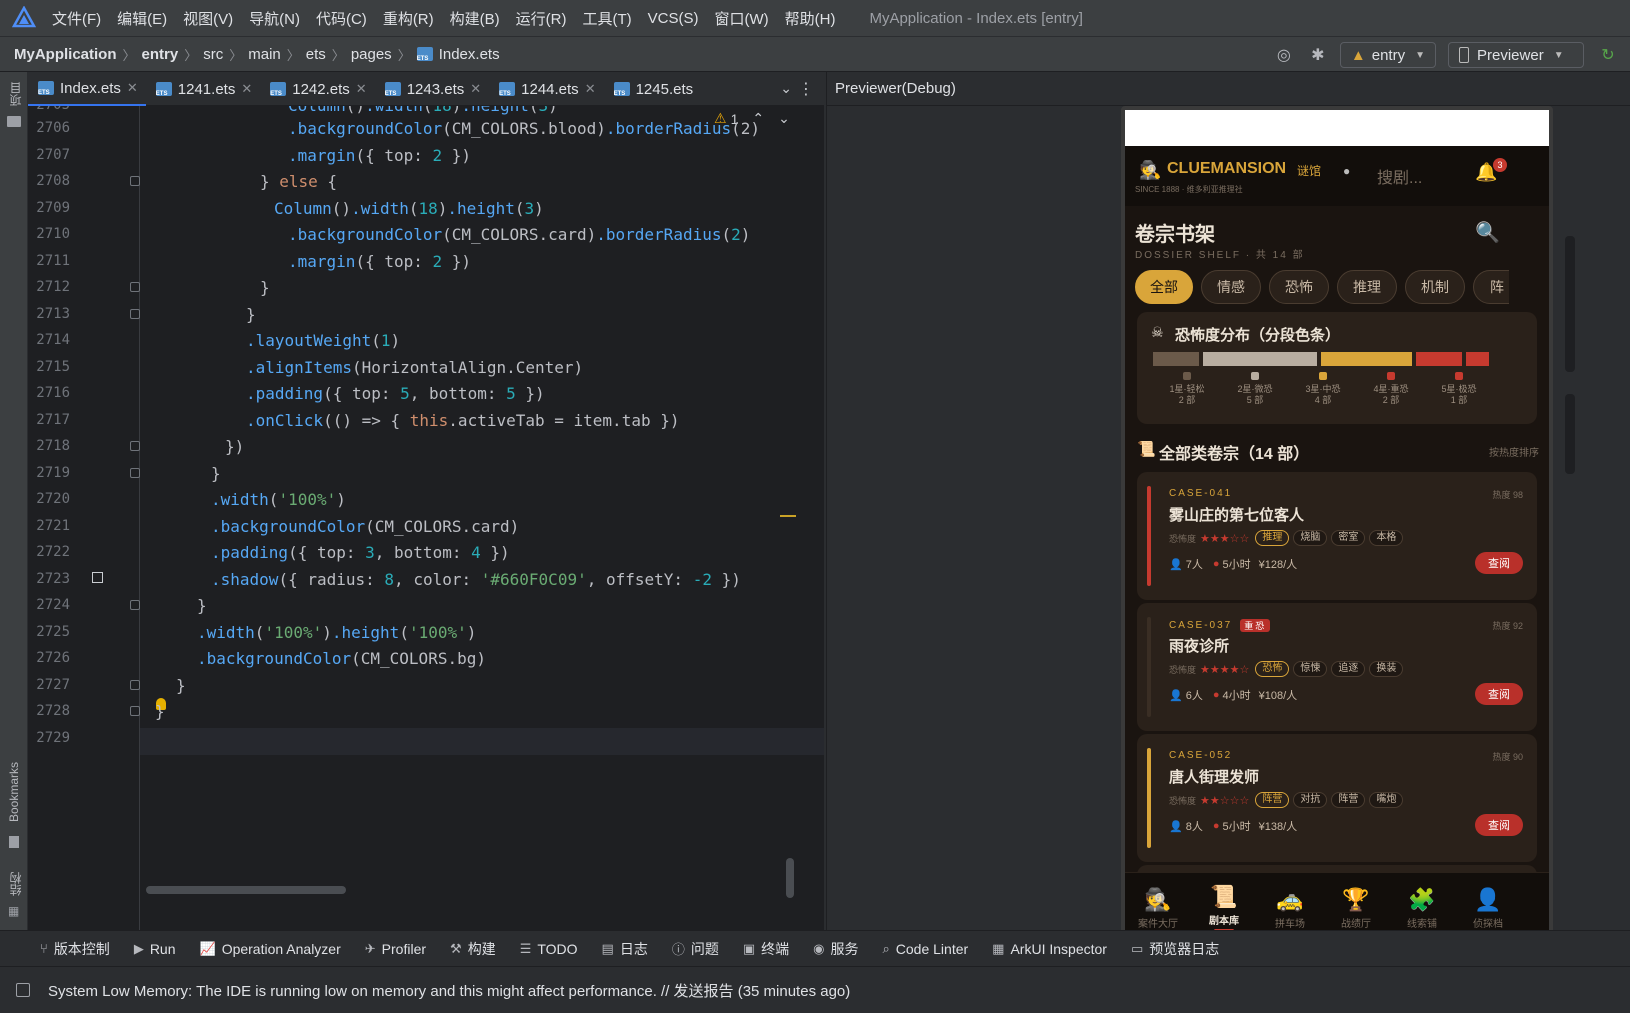  What do you see at coordinates (75, 949) in the screenshot?
I see `tool-version-control: ⑂ 版本控制` at bounding box center [75, 949].